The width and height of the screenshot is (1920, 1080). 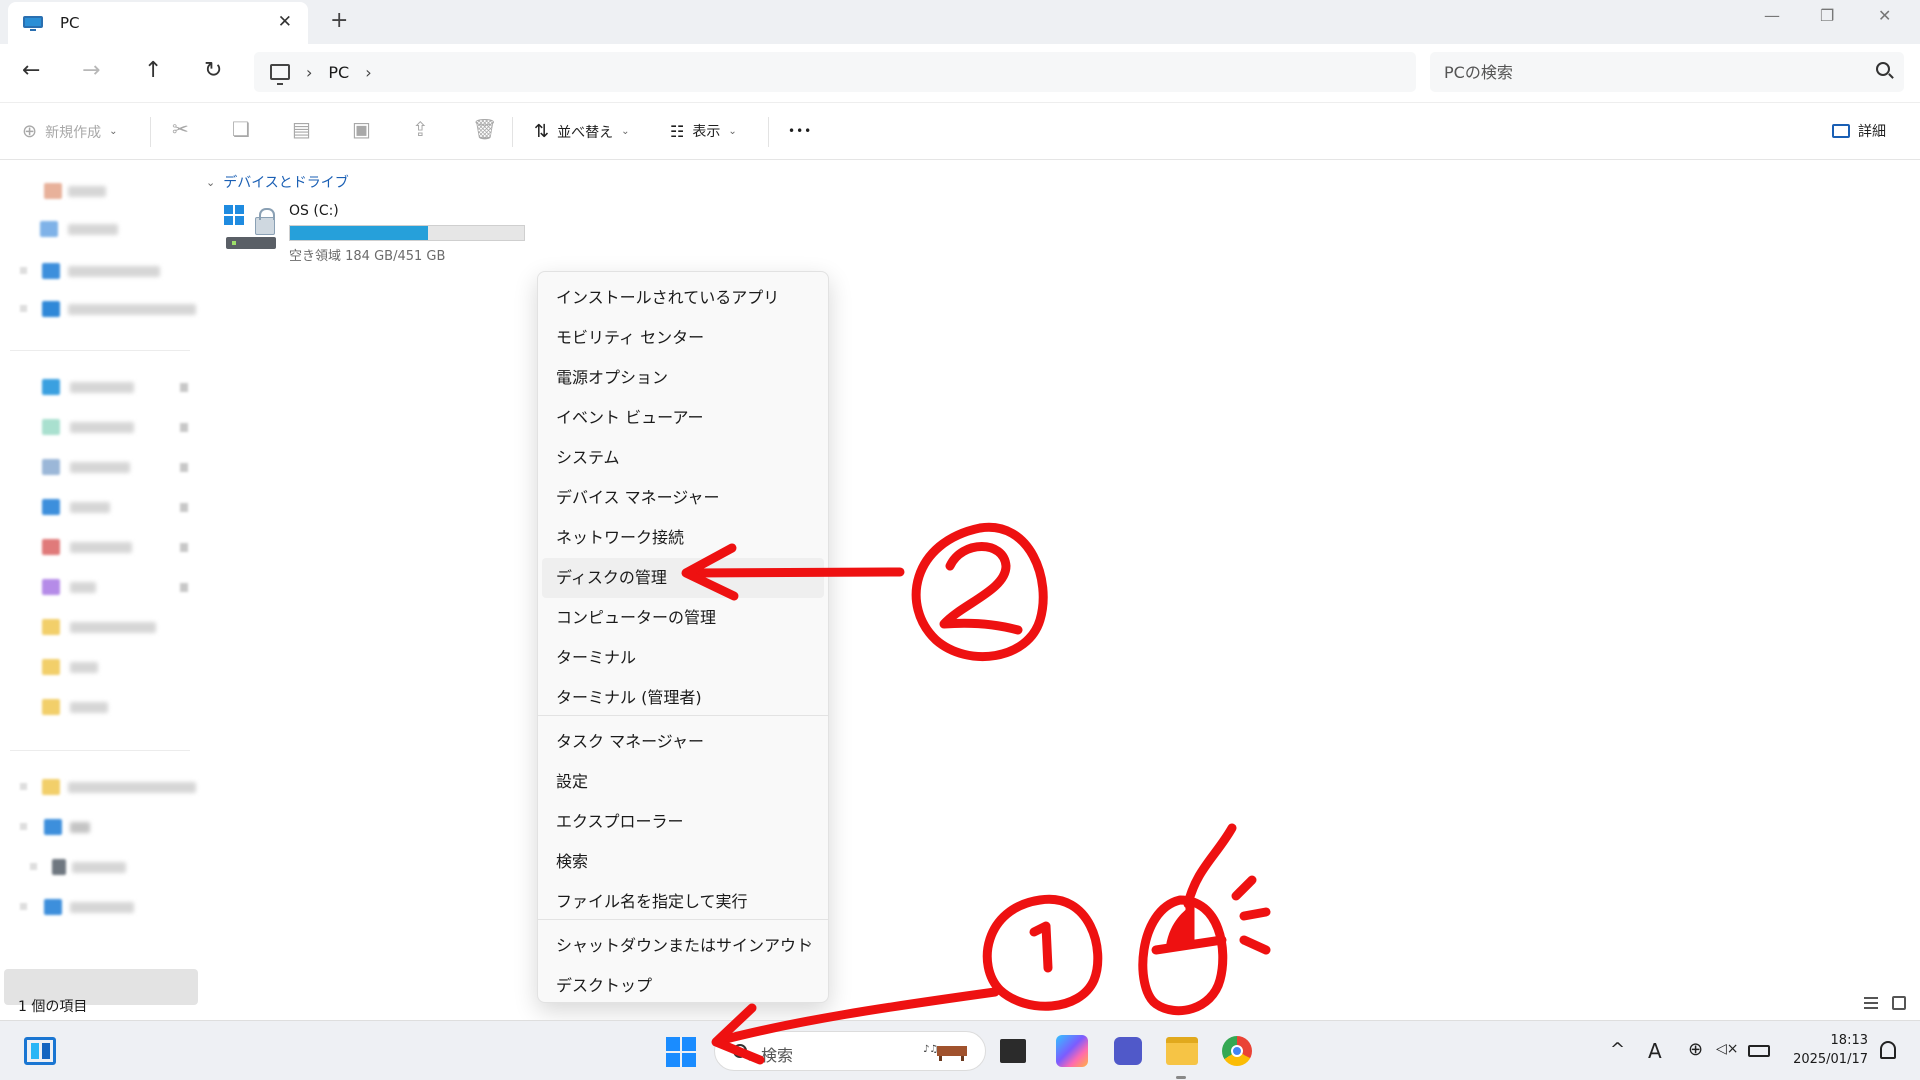 What do you see at coordinates (1013, 1051) in the screenshot?
I see `task-view-icon` at bounding box center [1013, 1051].